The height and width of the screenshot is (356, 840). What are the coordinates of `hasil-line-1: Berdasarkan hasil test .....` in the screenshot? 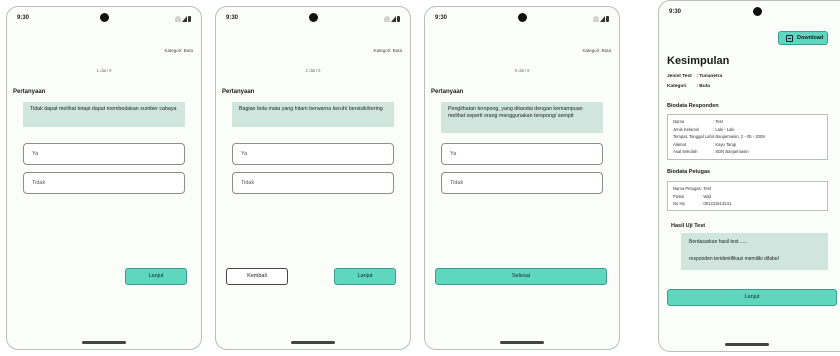 It's located at (718, 242).